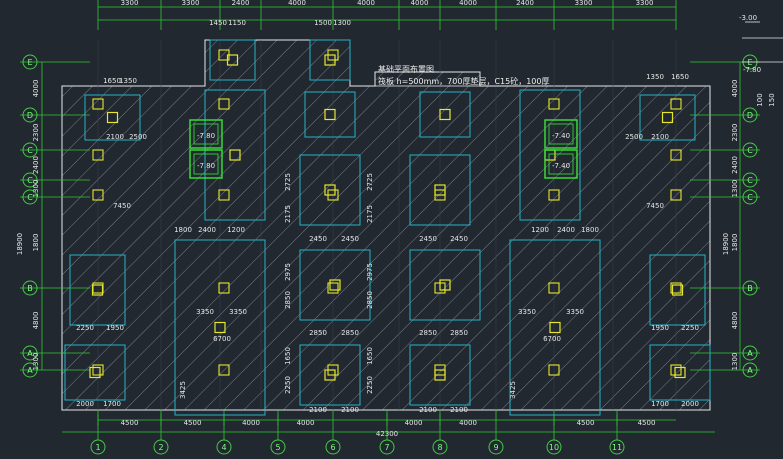 Image resolution: width=783 pixels, height=459 pixels. Describe the element at coordinates (735, 133) in the screenshot. I see `dim-right-label: 2300` at that location.